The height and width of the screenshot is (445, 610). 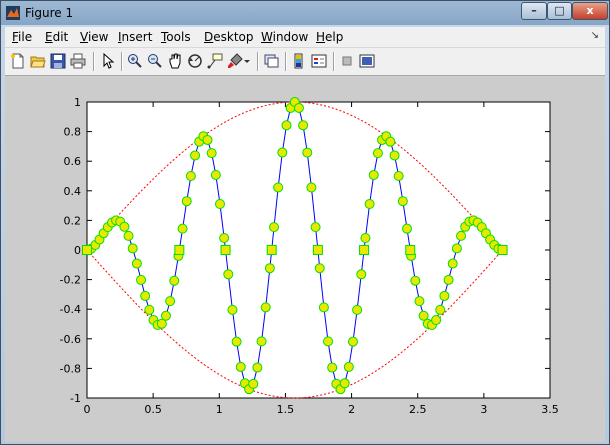 What do you see at coordinates (175, 61) in the screenshot?
I see `pan-icon` at bounding box center [175, 61].